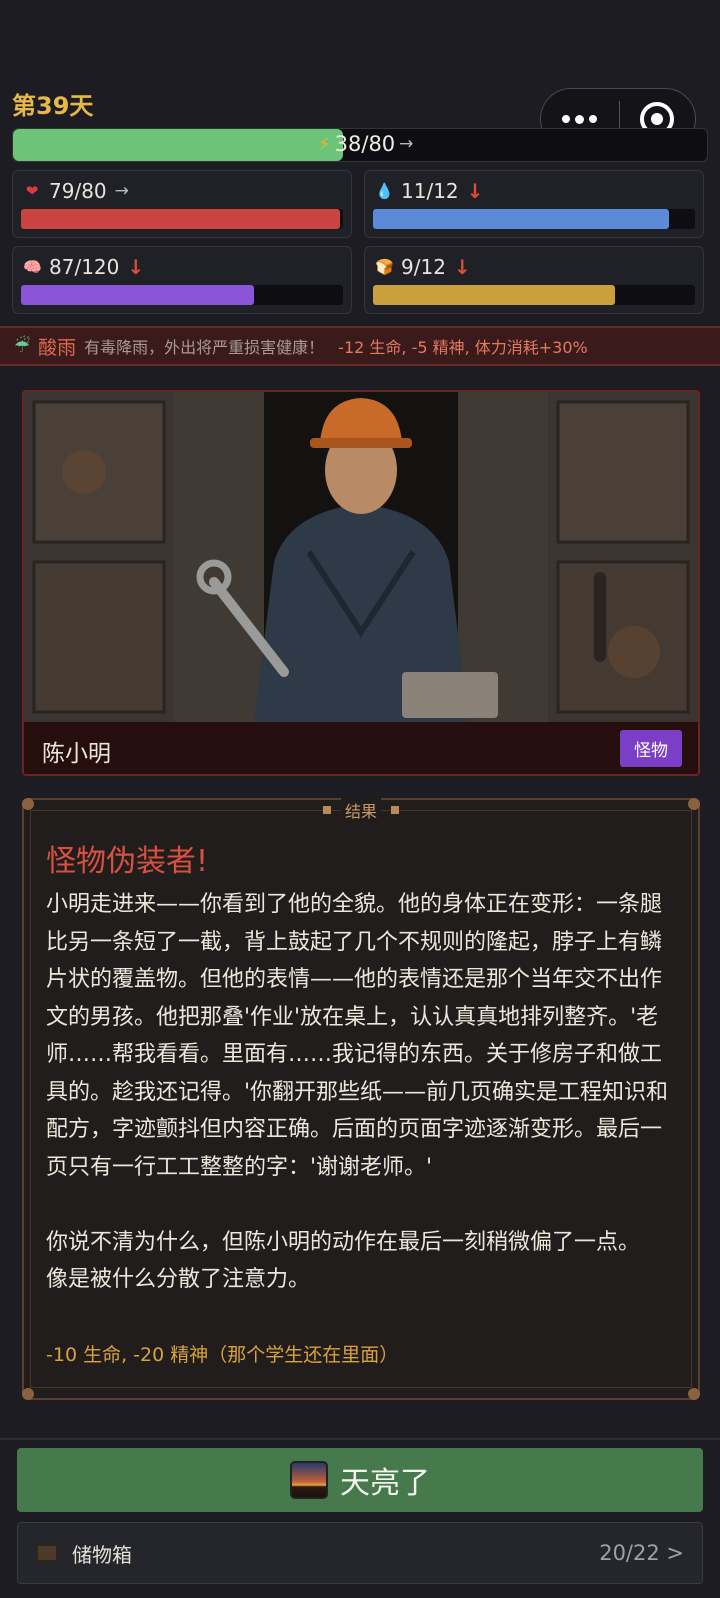 The image size is (720, 1598). Describe the element at coordinates (641, 1553) in the screenshot. I see `storage-count: 20/22 >` at that location.